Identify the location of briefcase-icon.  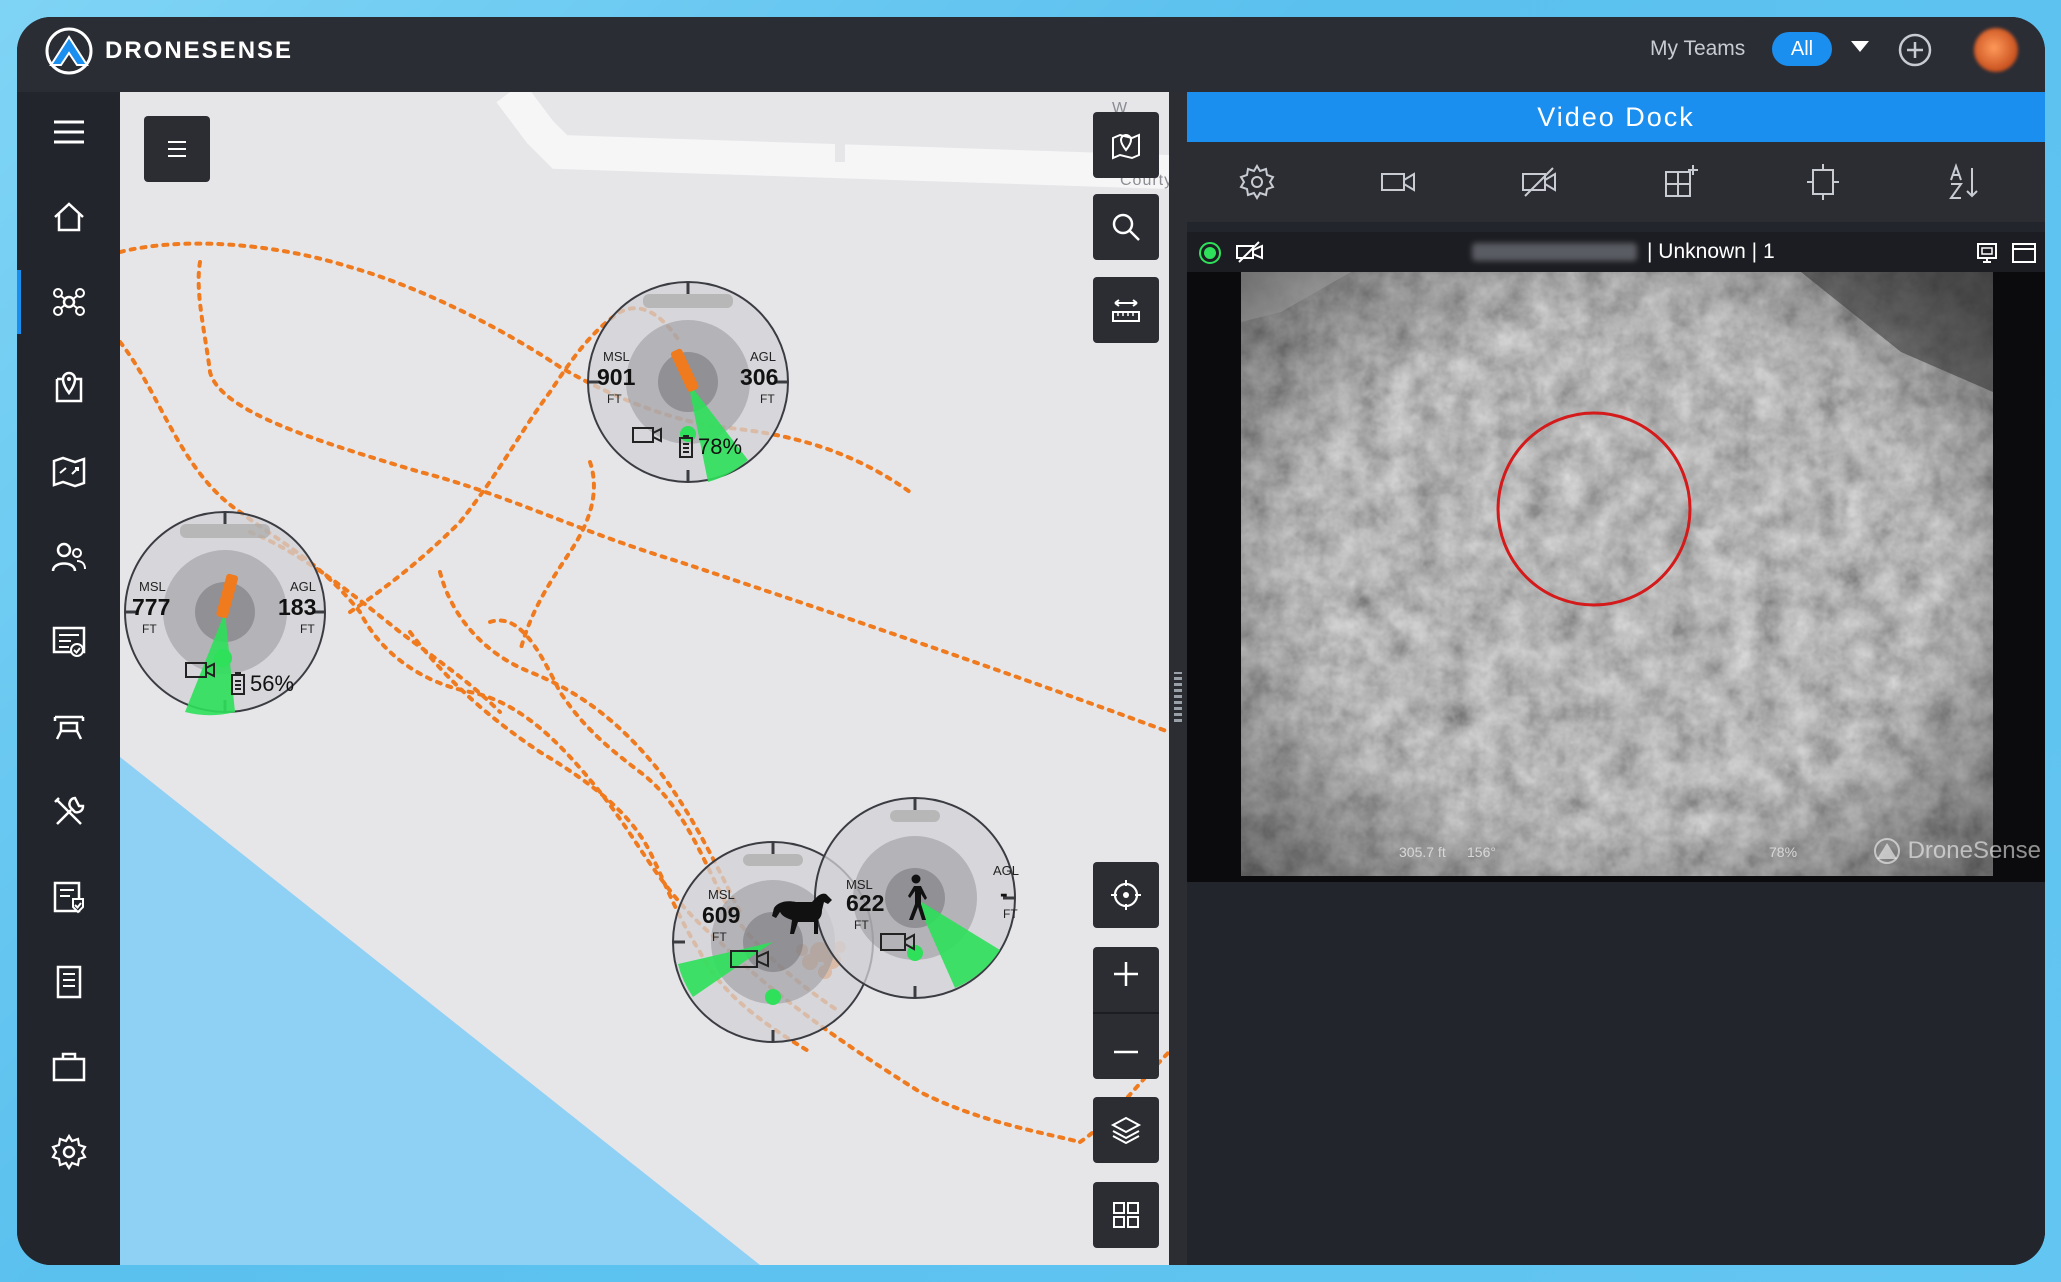
(68, 1067).